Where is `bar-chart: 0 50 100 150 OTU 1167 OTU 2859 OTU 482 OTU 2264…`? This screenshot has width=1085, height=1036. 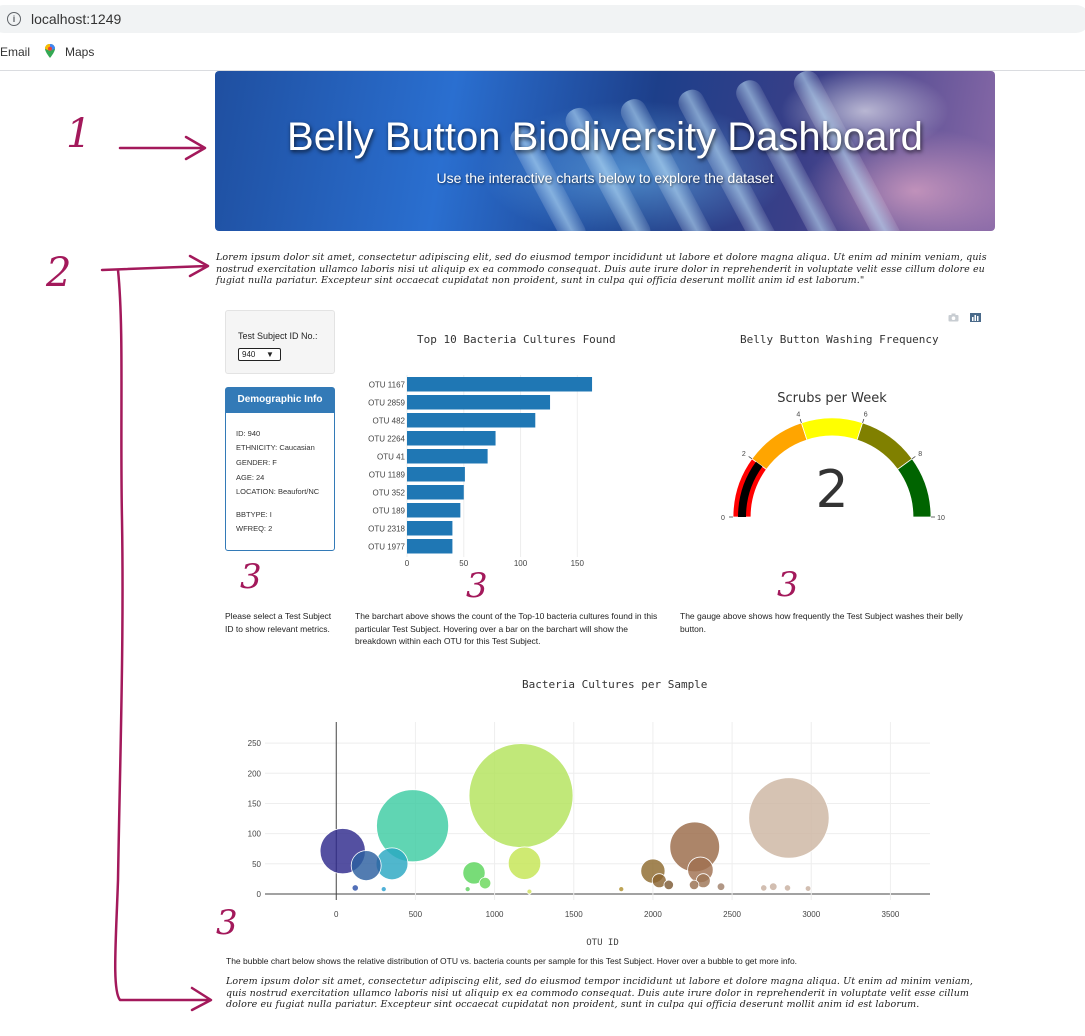
bar-chart: 0 50 100 150 OTU 1167 OTU 2859 OTU 482 OTU 2264… is located at coordinates (470, 465).